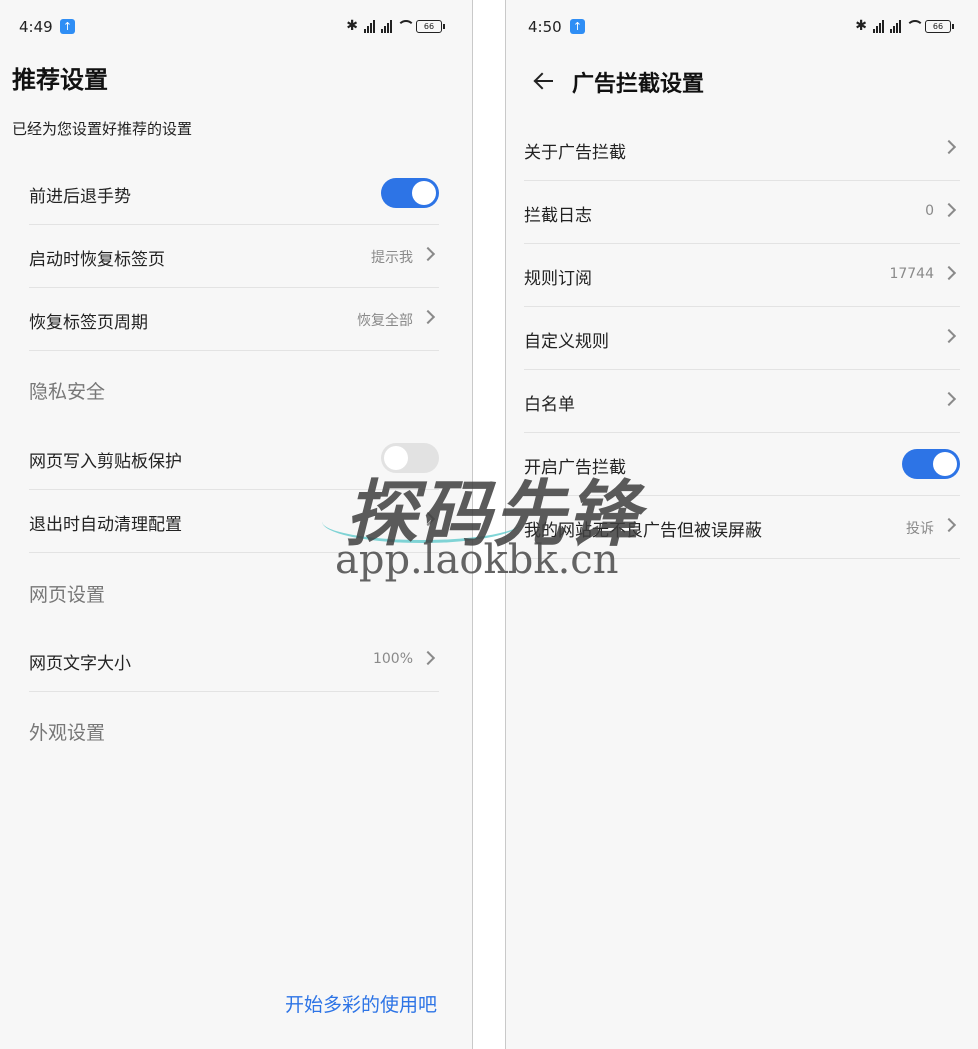 The width and height of the screenshot is (978, 1049). What do you see at coordinates (558, 216) in the screenshot?
I see `row-label: 拦截日志` at bounding box center [558, 216].